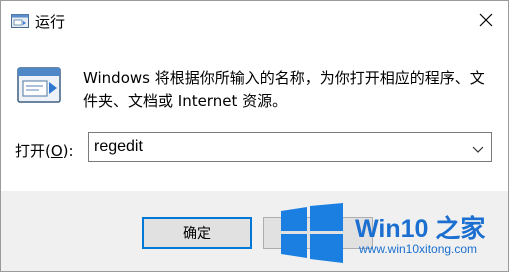 The image size is (509, 272). What do you see at coordinates (56, 151) in the screenshot?
I see `open-label-hotkey: O` at bounding box center [56, 151].